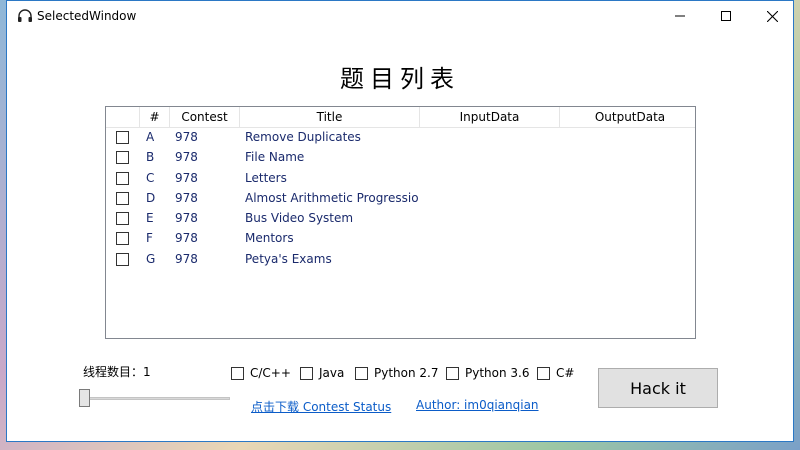 The height and width of the screenshot is (450, 800). I want to click on lang-label: Python 2.7, so click(406, 373).